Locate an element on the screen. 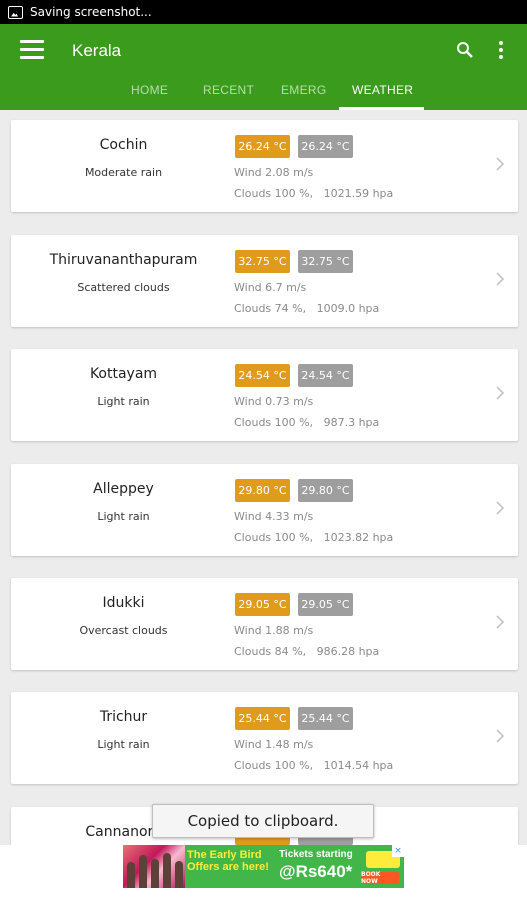  clouds-pressure-text: Clouds 74 %, 1009.0 hpa is located at coordinates (307, 308).